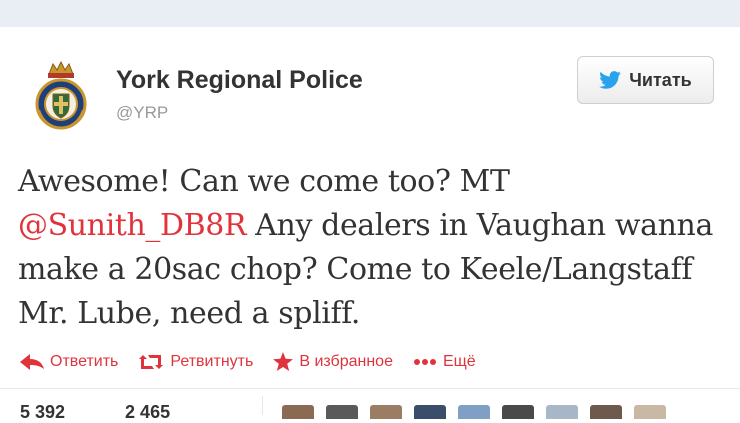 The height and width of the screenshot is (423, 740). I want to click on follow-button: Читать, so click(645, 80).